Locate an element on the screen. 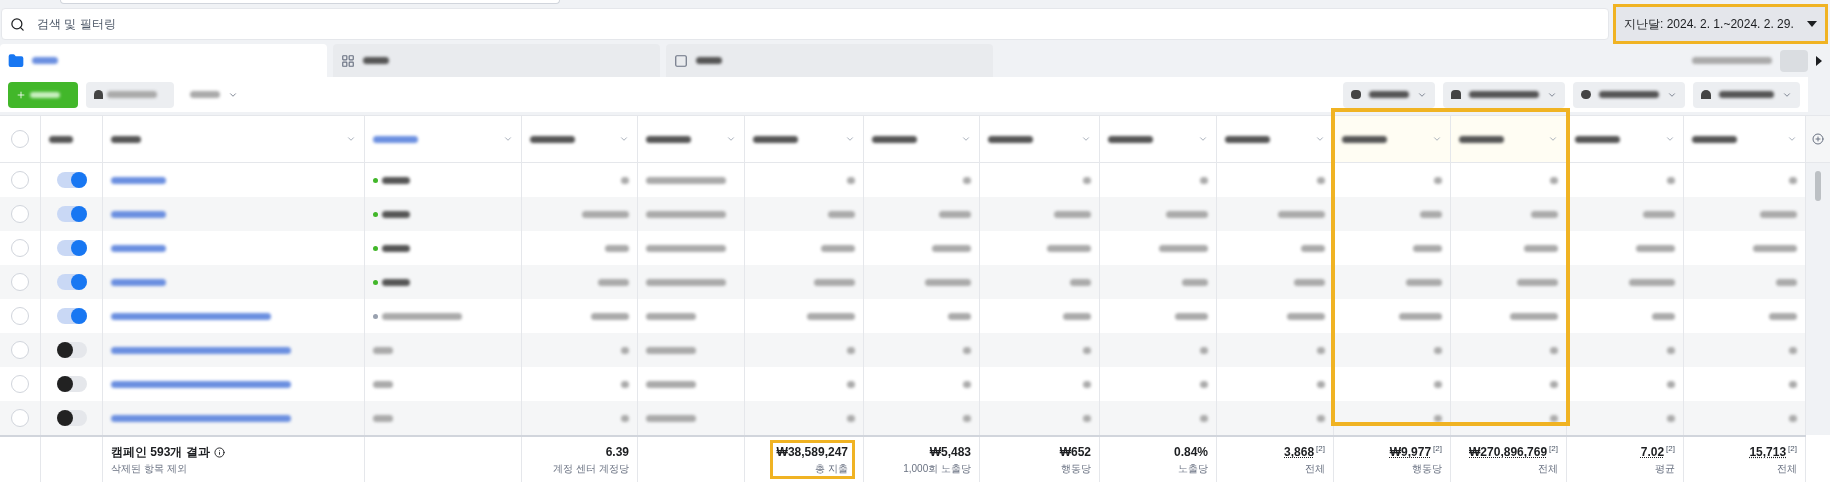 Image resolution: width=1830 pixels, height=482 pixels. search-bar: 검색 및 필터링 is located at coordinates (805, 24).